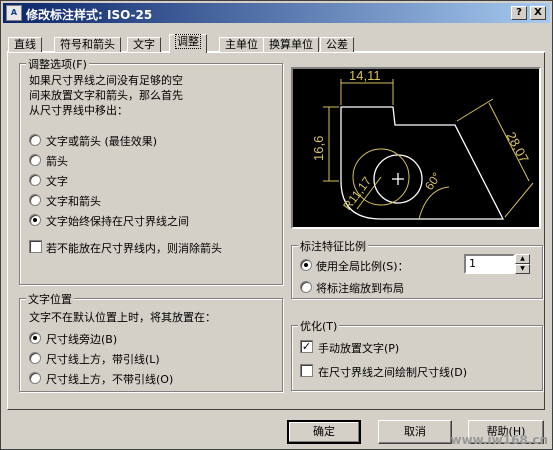 Image resolution: width=553 pixels, height=450 pixels. I want to click on close-title-button: X, so click(538, 13).